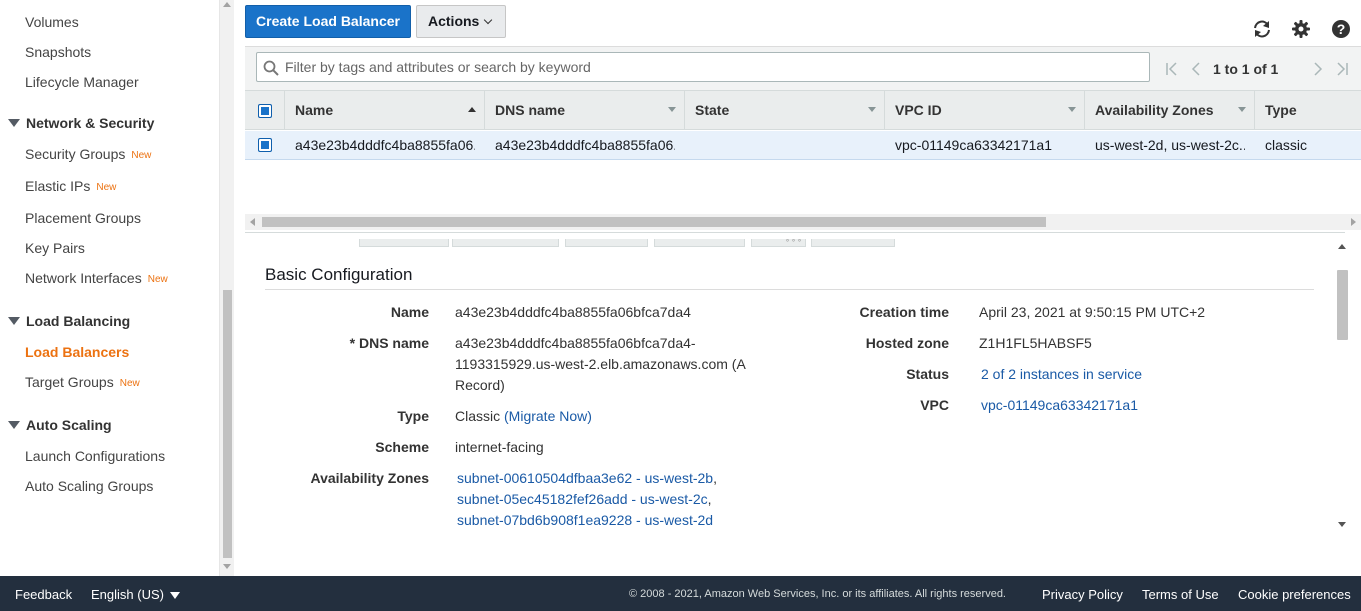 The height and width of the screenshot is (611, 1361). Describe the element at coordinates (984, 110) in the screenshot. I see `column-header-vpc-id: VPC ID` at that location.